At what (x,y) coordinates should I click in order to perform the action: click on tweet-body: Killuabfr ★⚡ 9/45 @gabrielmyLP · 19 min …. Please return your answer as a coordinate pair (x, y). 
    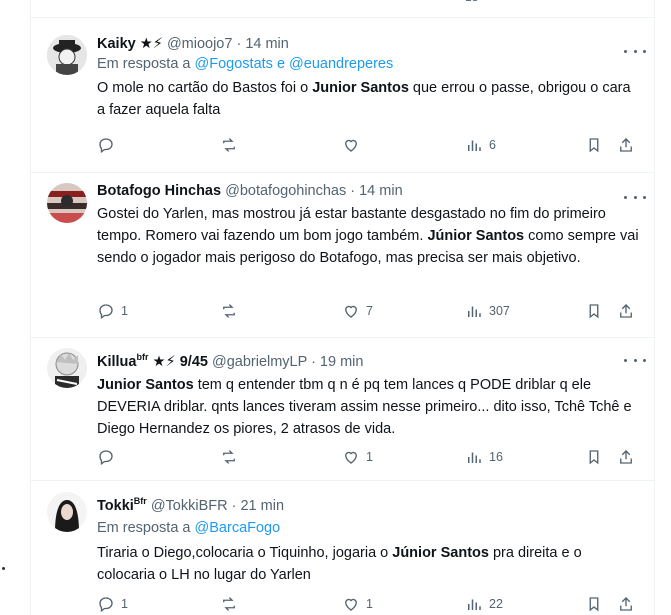
    Looking at the image, I should click on (369, 393).